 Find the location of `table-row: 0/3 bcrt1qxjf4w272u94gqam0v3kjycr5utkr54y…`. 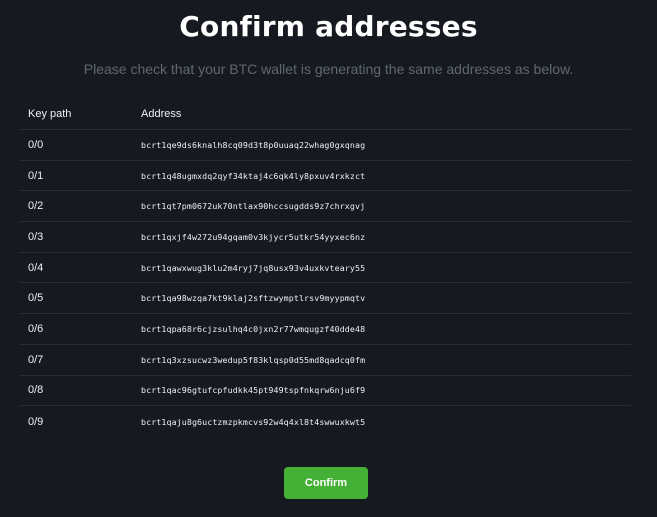

table-row: 0/3 bcrt1qxjf4w272u94gqam0v3kjycr5utkr54y… is located at coordinates (325, 237).